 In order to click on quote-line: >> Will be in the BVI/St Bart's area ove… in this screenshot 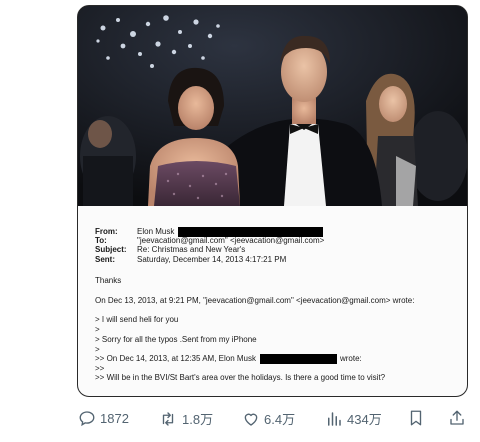, I will do `click(240, 377)`.